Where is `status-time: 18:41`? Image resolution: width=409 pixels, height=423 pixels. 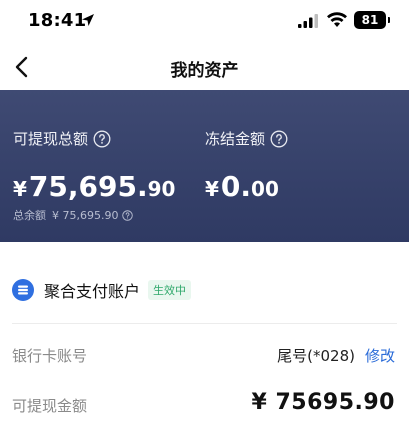 status-time: 18:41 is located at coordinates (57, 20).